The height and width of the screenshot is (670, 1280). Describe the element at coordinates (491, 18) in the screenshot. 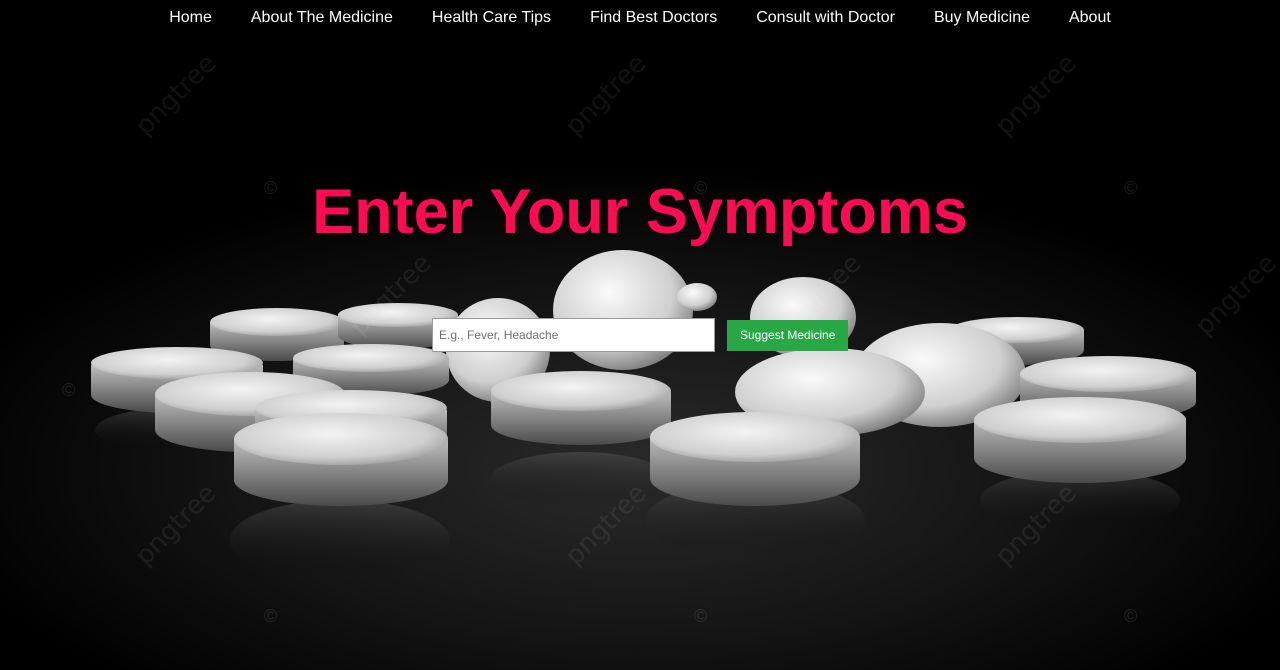

I see `nav-link-health-care-tips: Health Care Tips` at that location.